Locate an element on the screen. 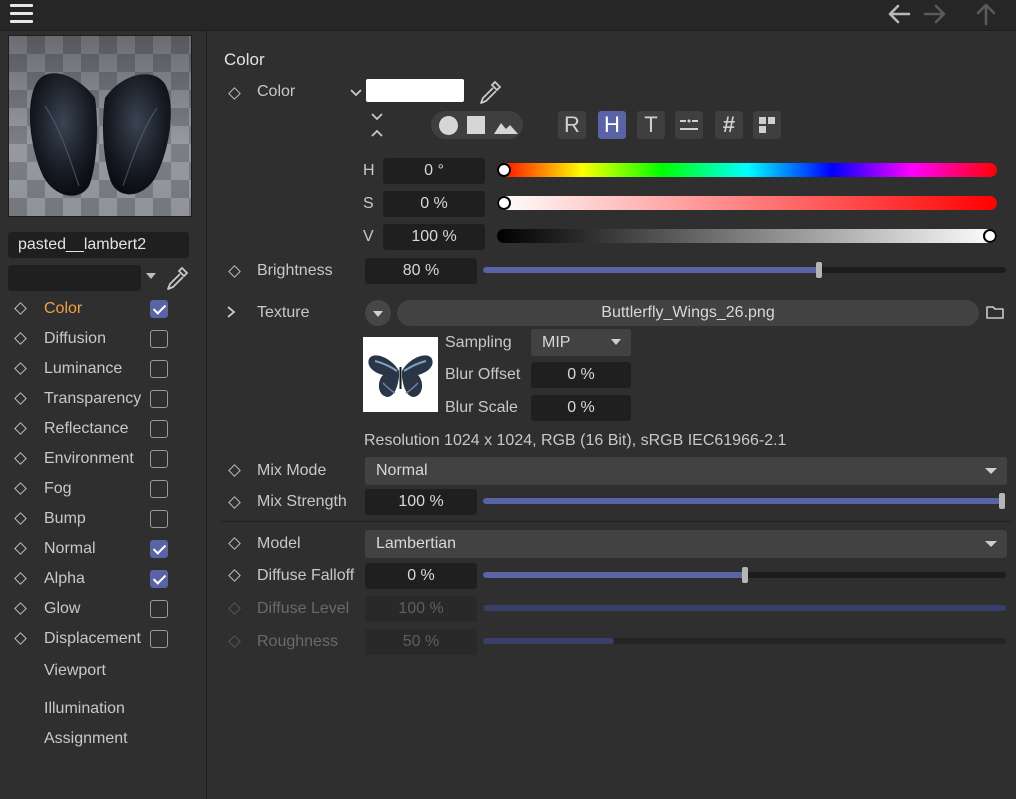  channel-label: Normal is located at coordinates (70, 549).